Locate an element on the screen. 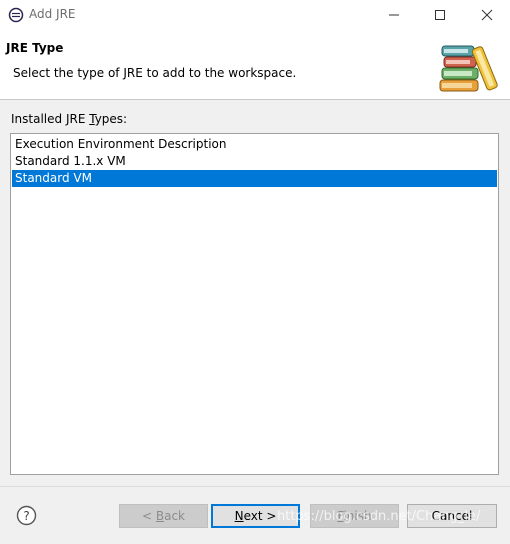 This screenshot has width=510, height=544. minimize-button is located at coordinates (394, 15).